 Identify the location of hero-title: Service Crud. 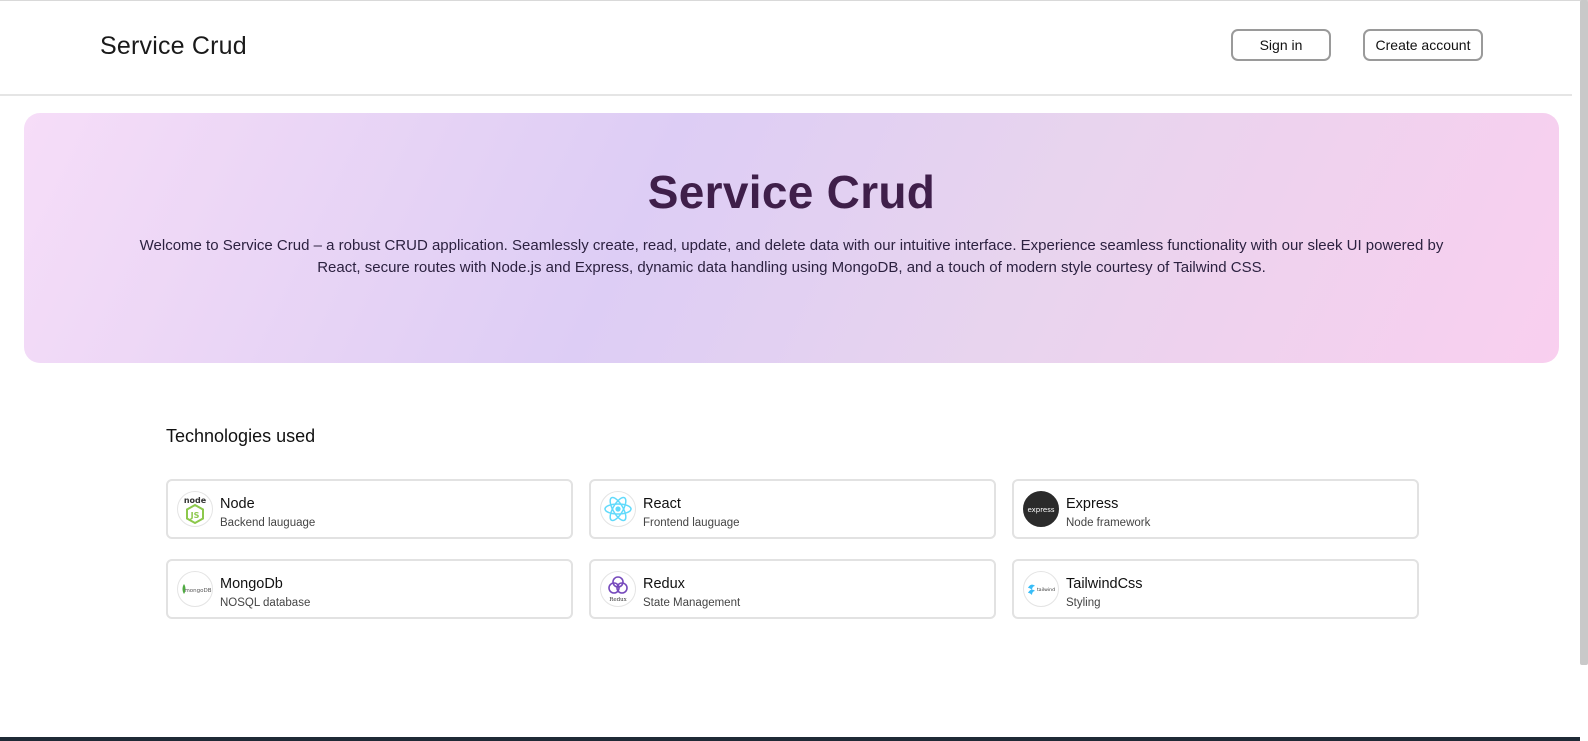
(791, 192).